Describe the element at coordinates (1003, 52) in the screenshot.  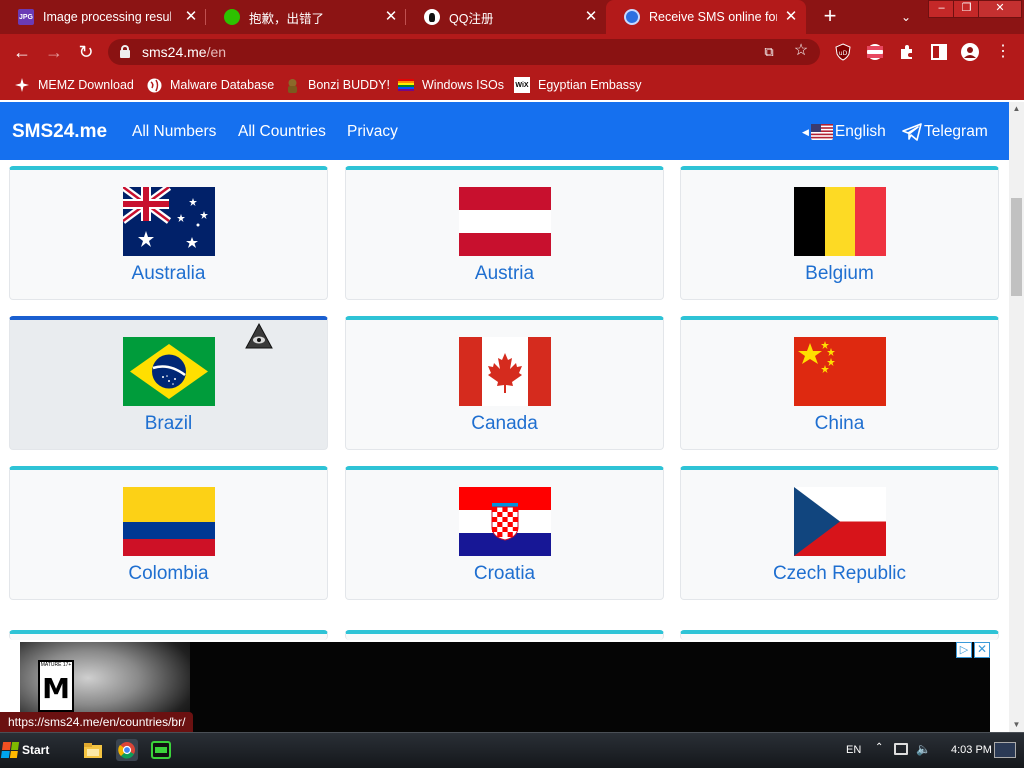
I see `kebab-menu-icon: ⋮` at that location.